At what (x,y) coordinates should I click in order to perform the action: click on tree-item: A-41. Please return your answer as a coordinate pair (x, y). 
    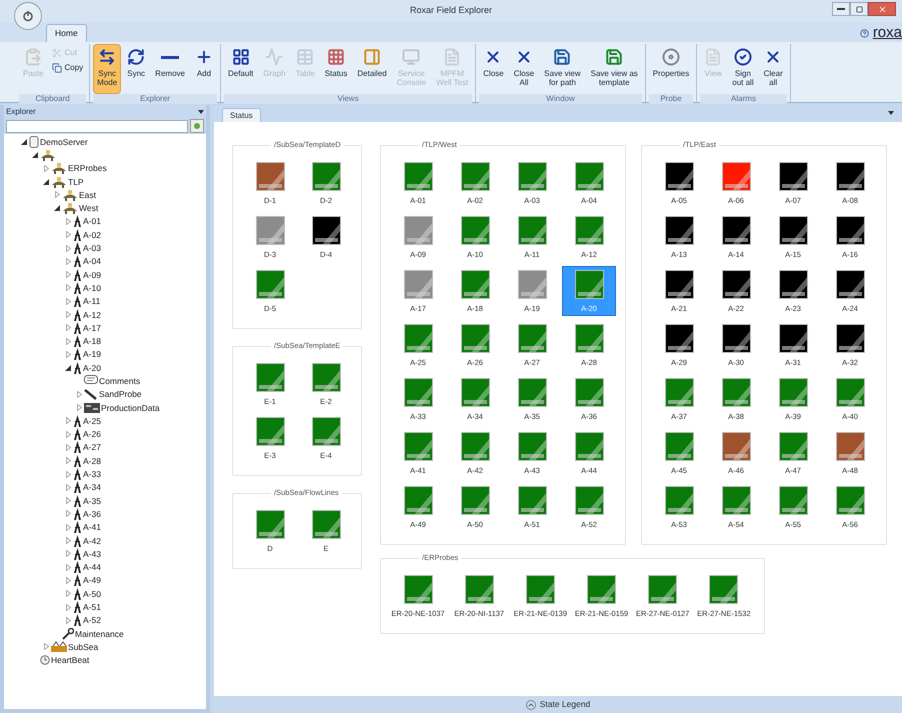
    Looking at the image, I should click on (87, 527).